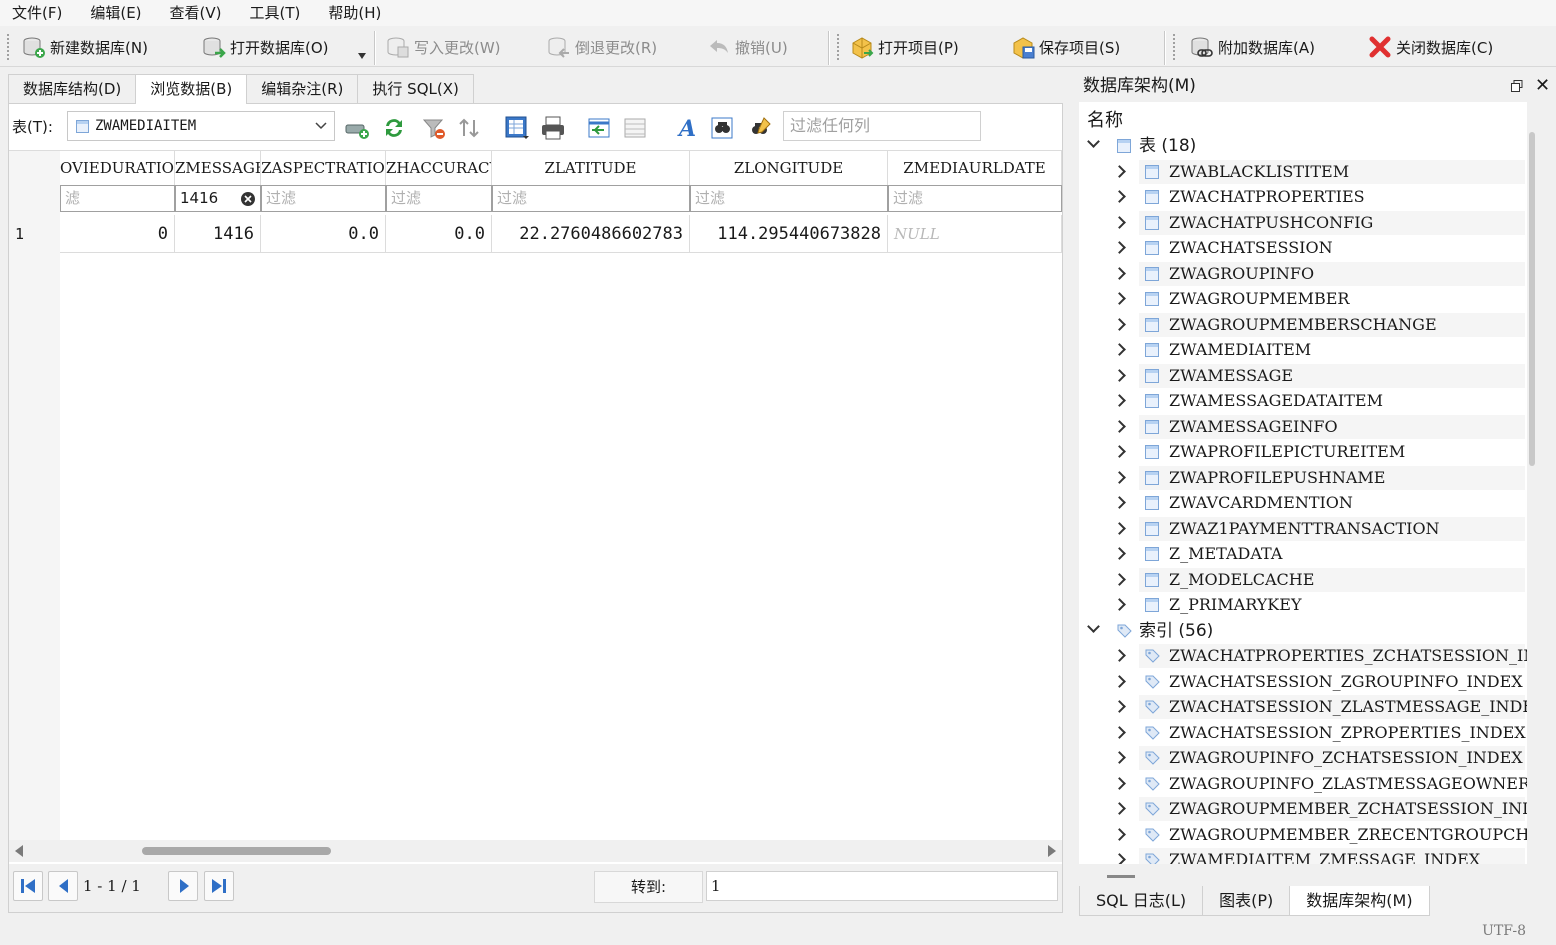 The height and width of the screenshot is (945, 1556). Describe the element at coordinates (85, 47) in the screenshot. I see `new-database-button: 新建数据库(N)` at that location.